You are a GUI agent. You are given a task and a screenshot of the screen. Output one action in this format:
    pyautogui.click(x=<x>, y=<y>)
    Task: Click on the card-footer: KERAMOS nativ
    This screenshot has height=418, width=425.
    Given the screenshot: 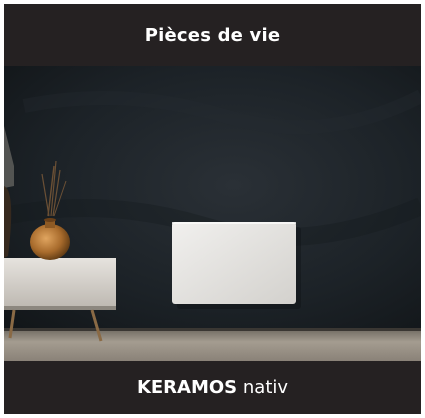 What is the action you would take?
    pyautogui.click(x=212, y=387)
    